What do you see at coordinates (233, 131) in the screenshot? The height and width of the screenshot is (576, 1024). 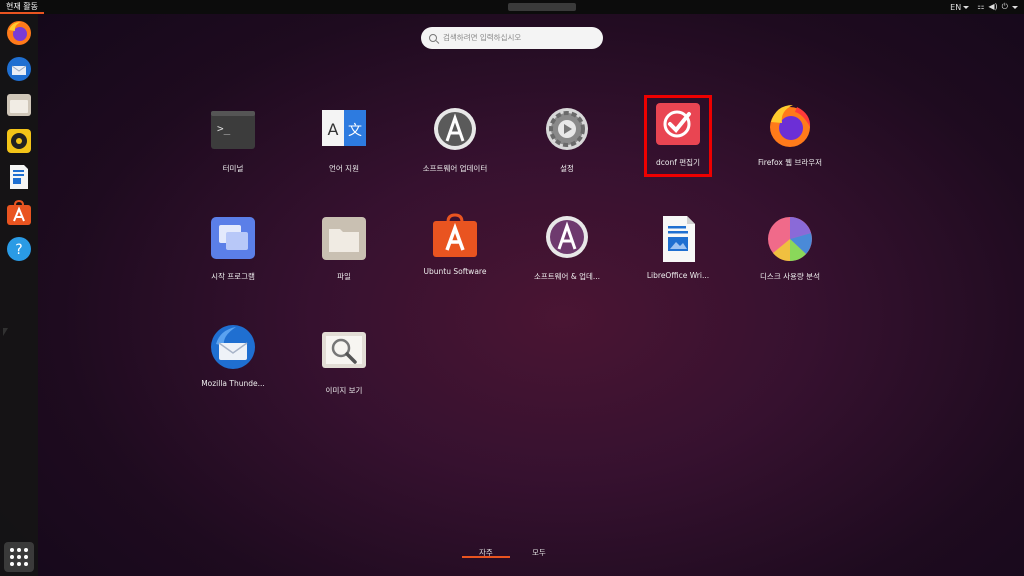 I see `terminal-icon: >_` at bounding box center [233, 131].